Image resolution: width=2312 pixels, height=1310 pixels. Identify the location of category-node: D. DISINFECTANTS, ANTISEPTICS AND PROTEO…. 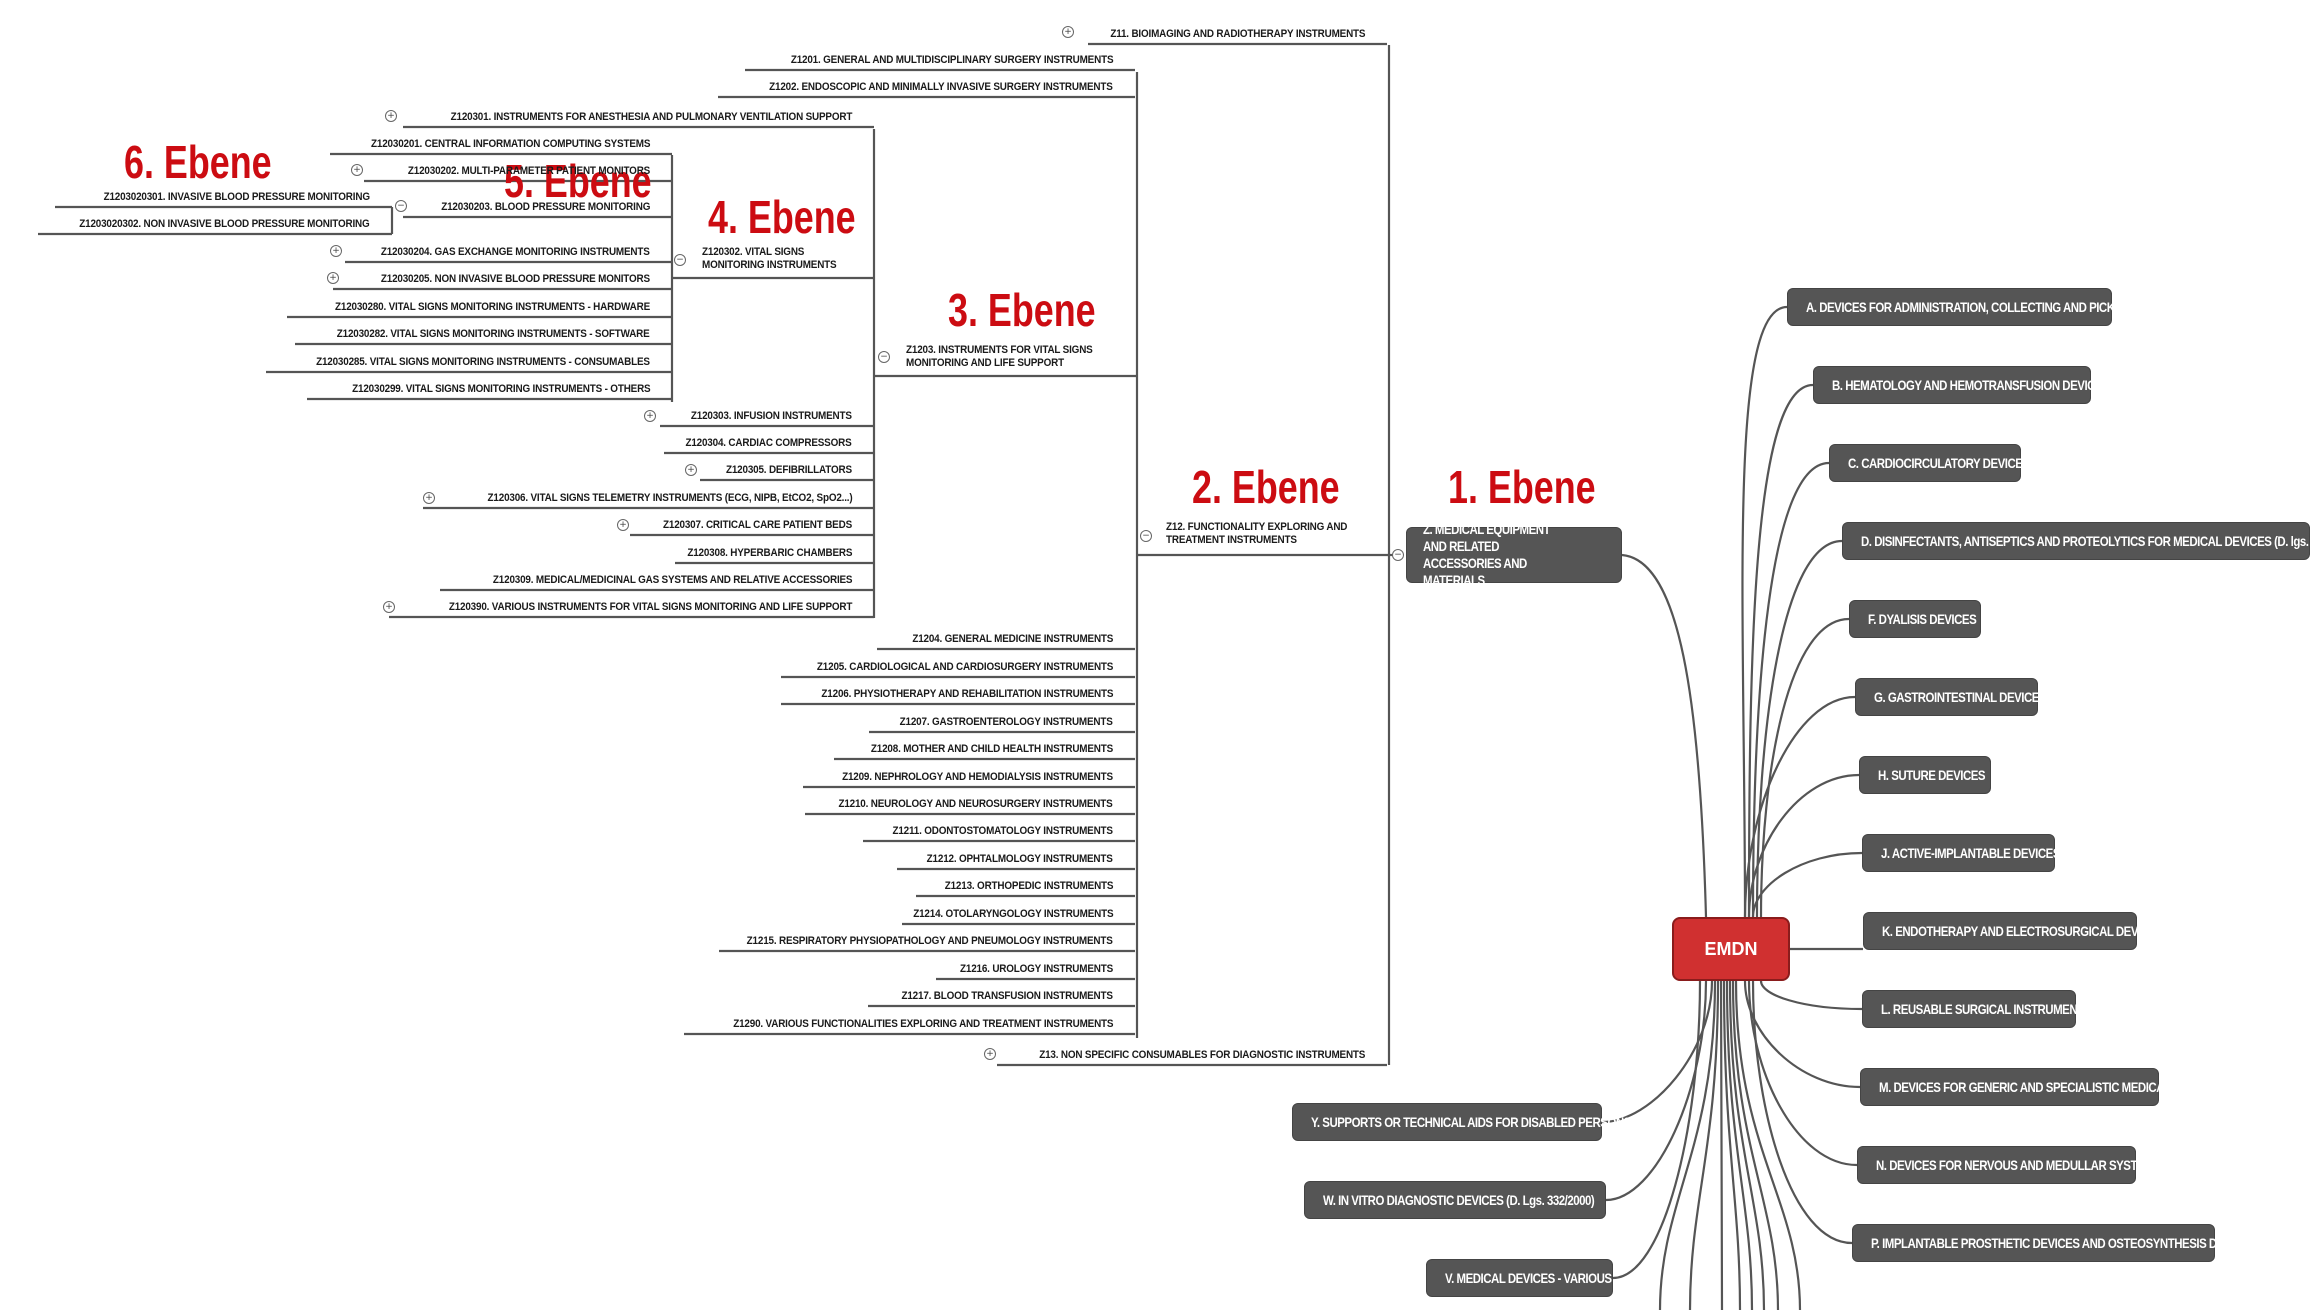
(2077, 541).